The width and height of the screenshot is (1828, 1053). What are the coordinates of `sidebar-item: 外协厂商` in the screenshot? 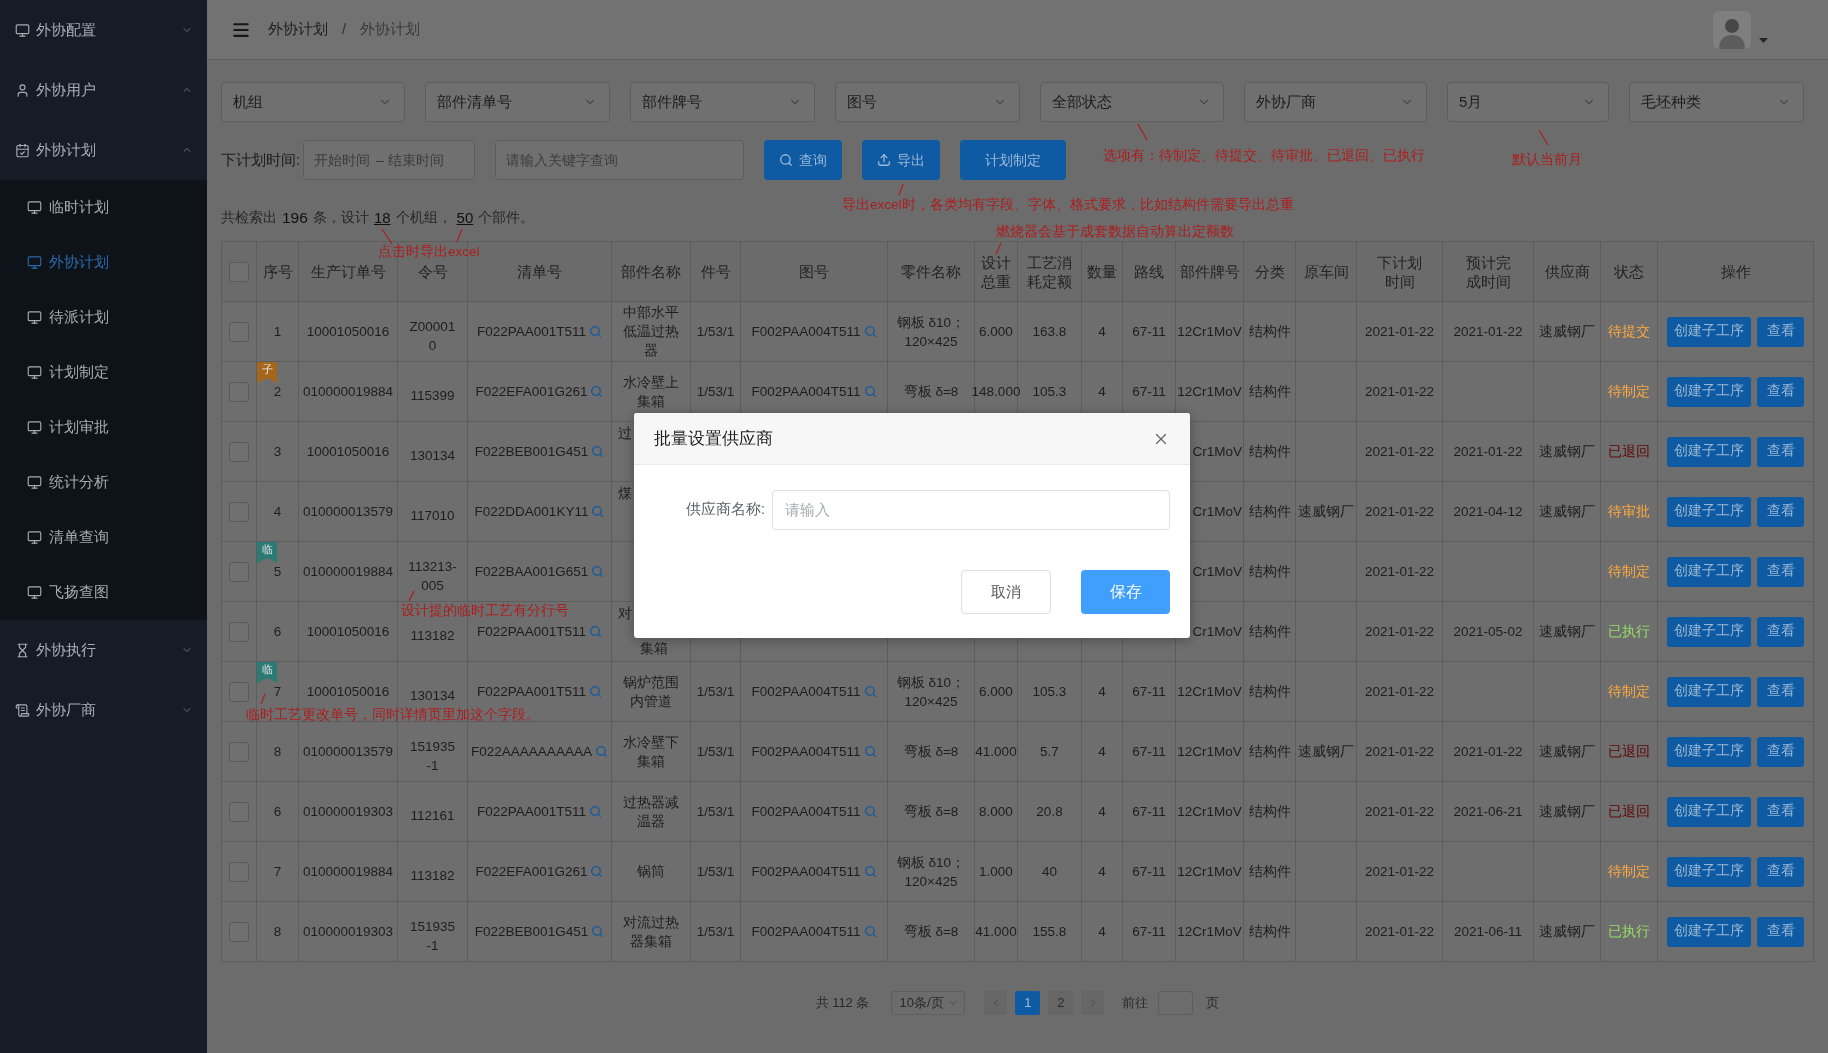 It's located at (103, 710).